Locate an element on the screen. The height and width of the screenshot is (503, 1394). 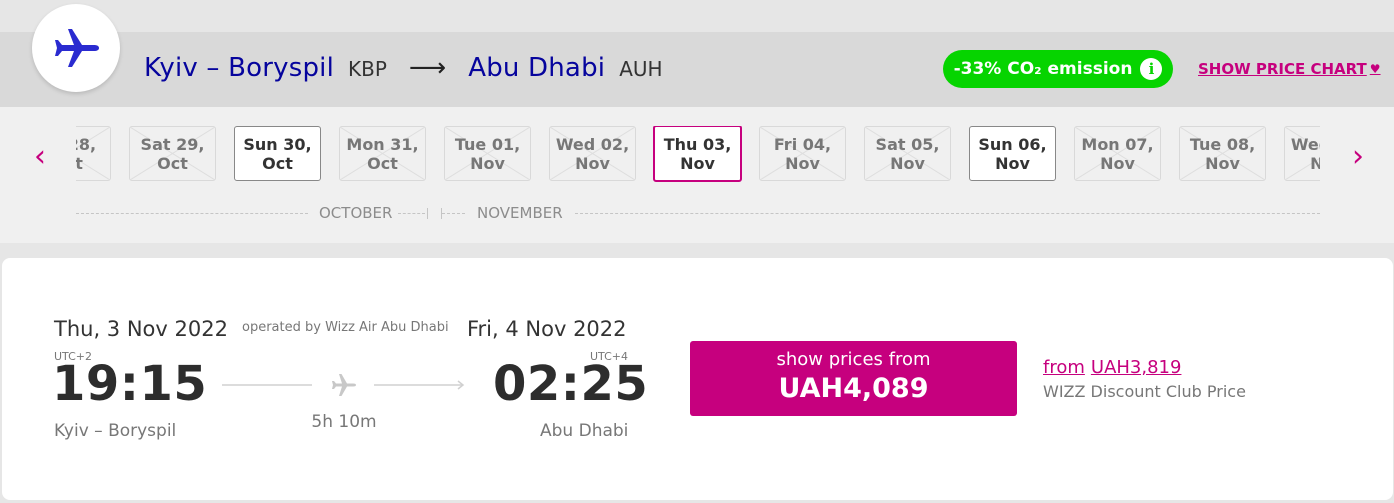
date-card-day: Sat 05, is located at coordinates (907, 144).